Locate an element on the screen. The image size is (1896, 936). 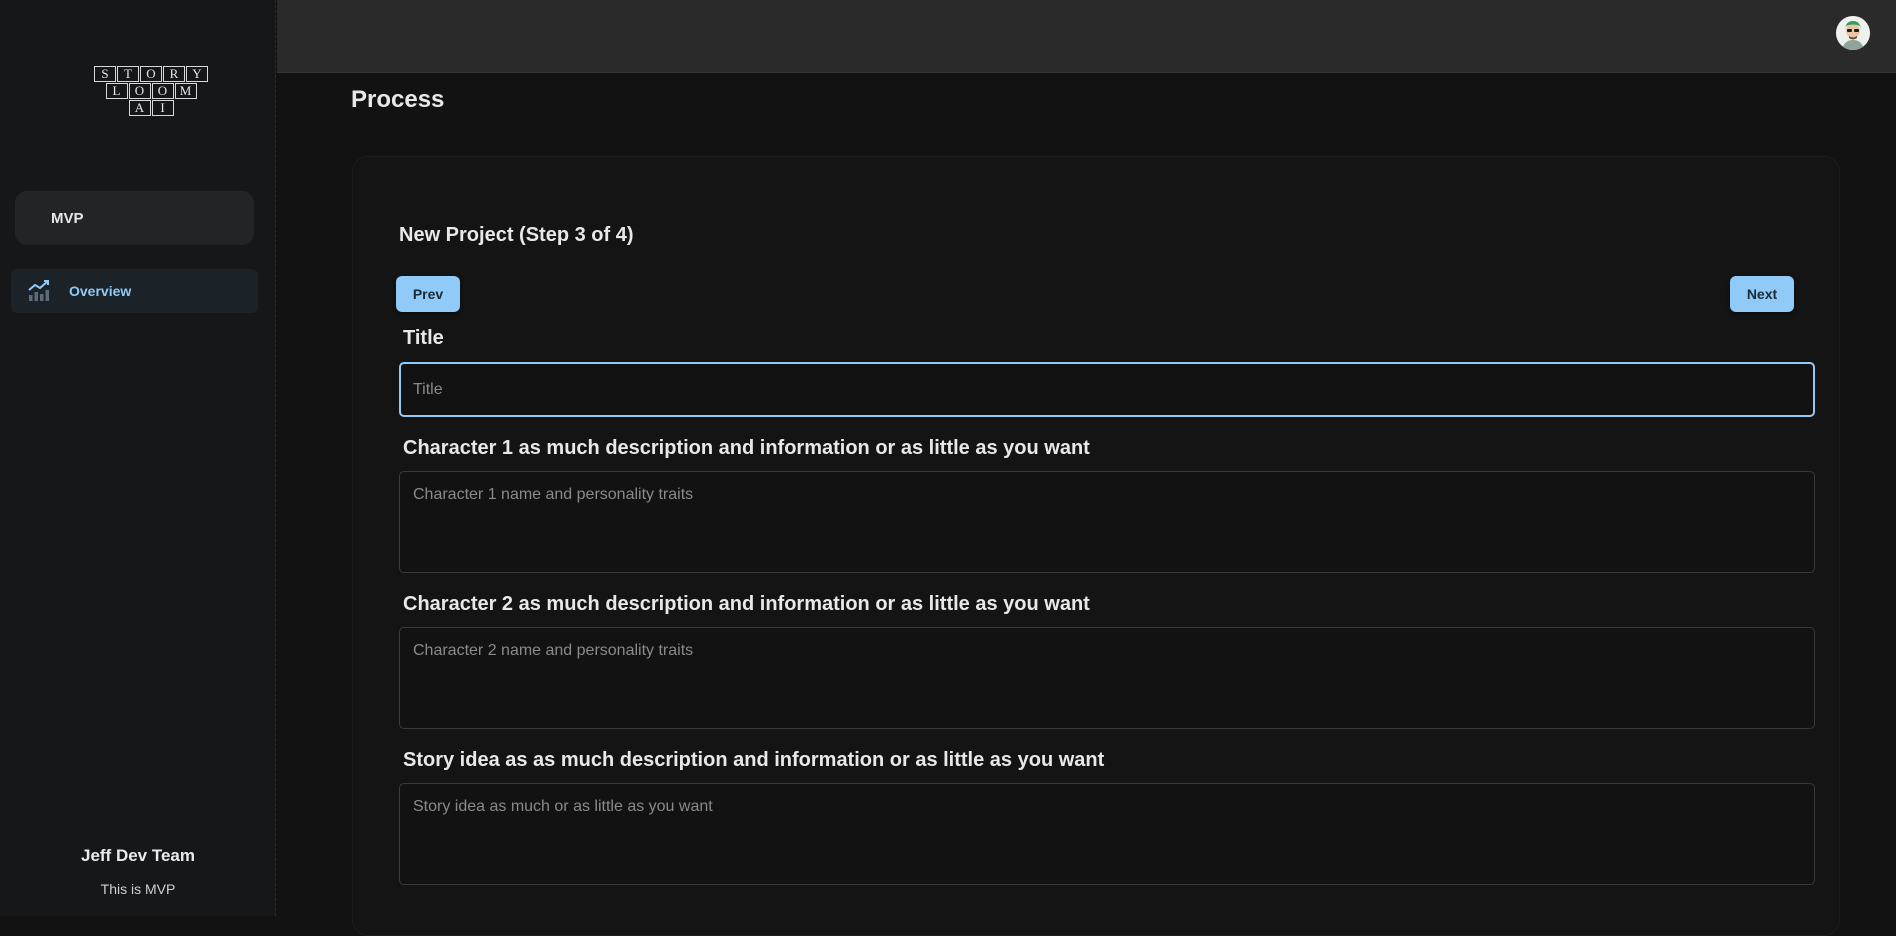
next-button: Next is located at coordinates (1762, 294).